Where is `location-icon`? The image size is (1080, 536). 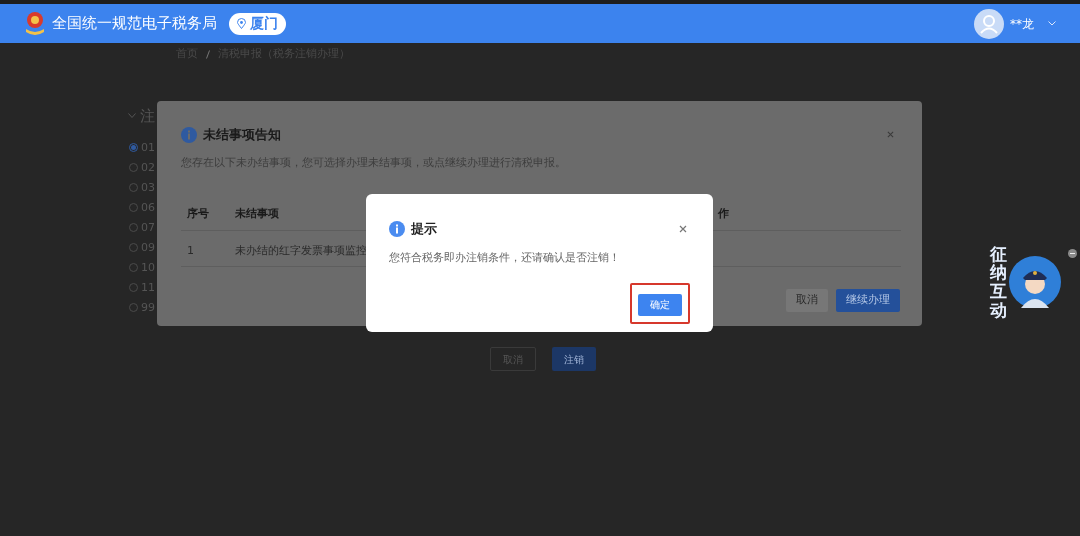 location-icon is located at coordinates (241, 23).